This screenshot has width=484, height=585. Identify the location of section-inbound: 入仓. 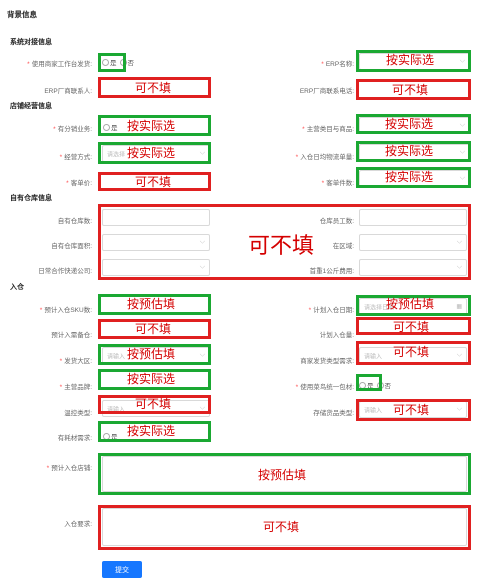
(17, 287).